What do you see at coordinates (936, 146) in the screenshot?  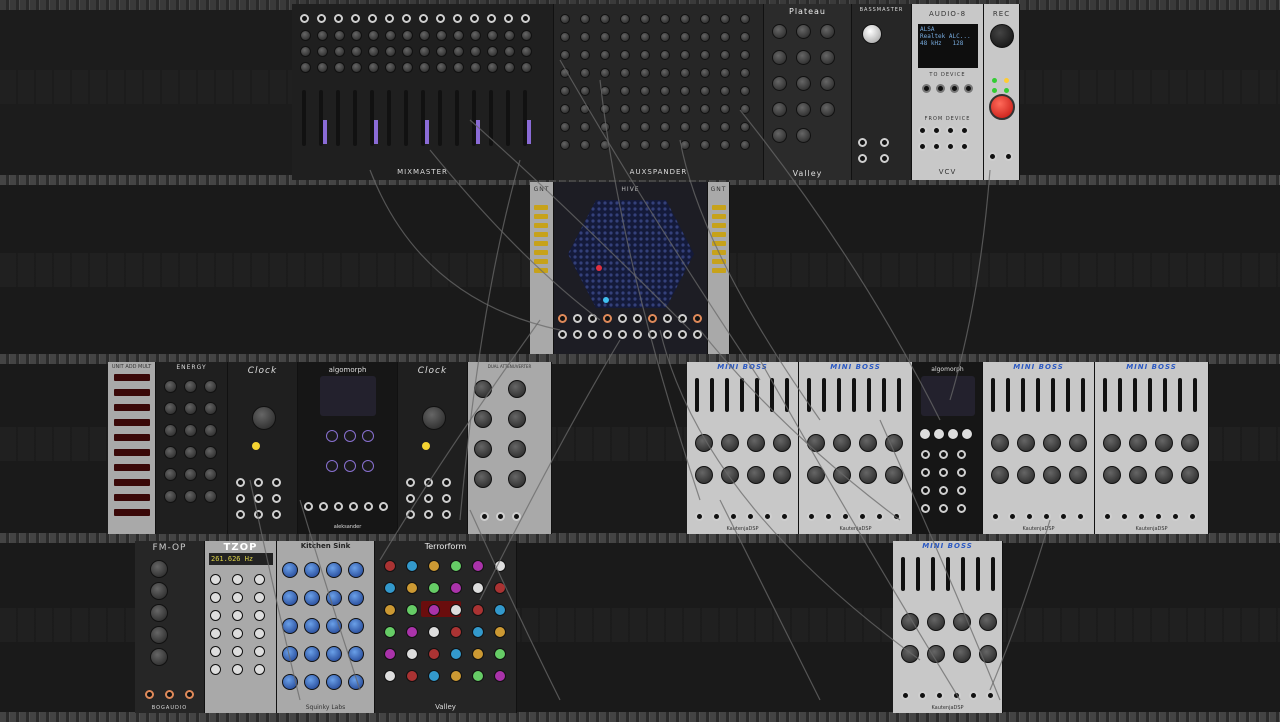 I see `output-jack` at bounding box center [936, 146].